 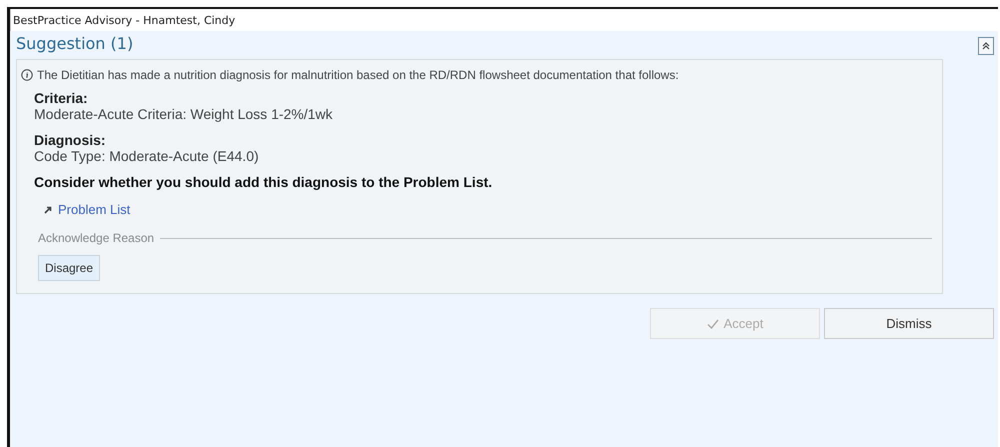 I want to click on problem-list-link: Problem List, so click(x=94, y=209).